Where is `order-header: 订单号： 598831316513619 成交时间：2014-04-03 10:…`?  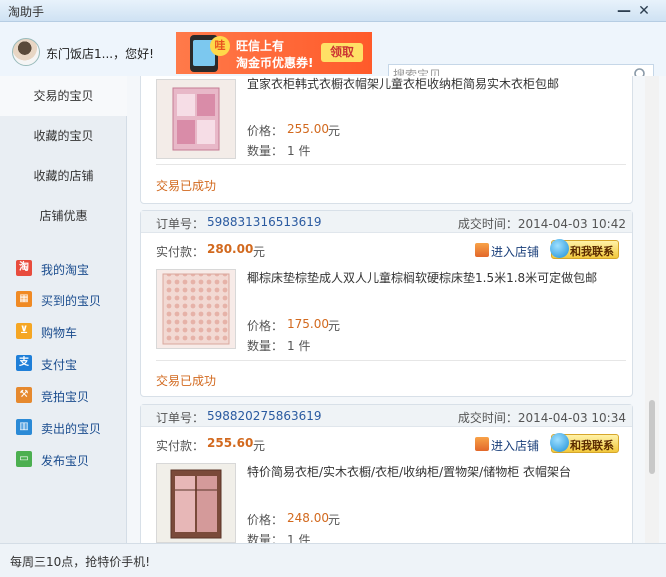 order-header: 订单号： 598831316513619 成交时间：2014-04-03 10:… is located at coordinates (386, 222).